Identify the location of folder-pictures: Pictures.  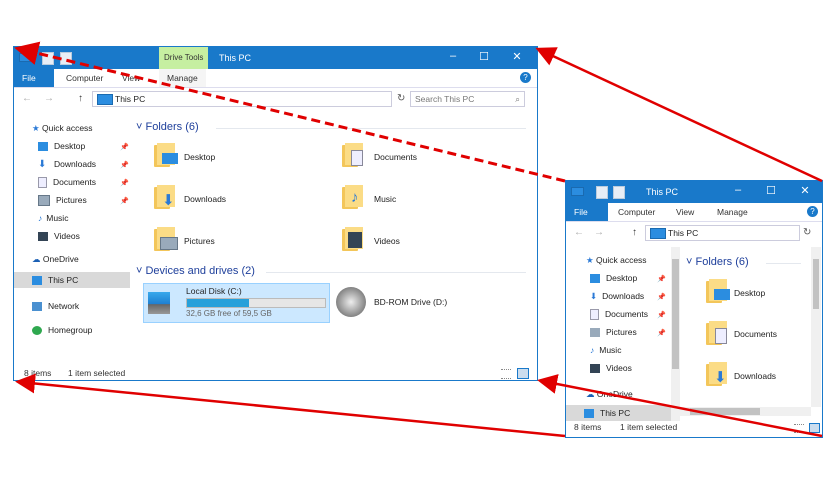
(199, 241).